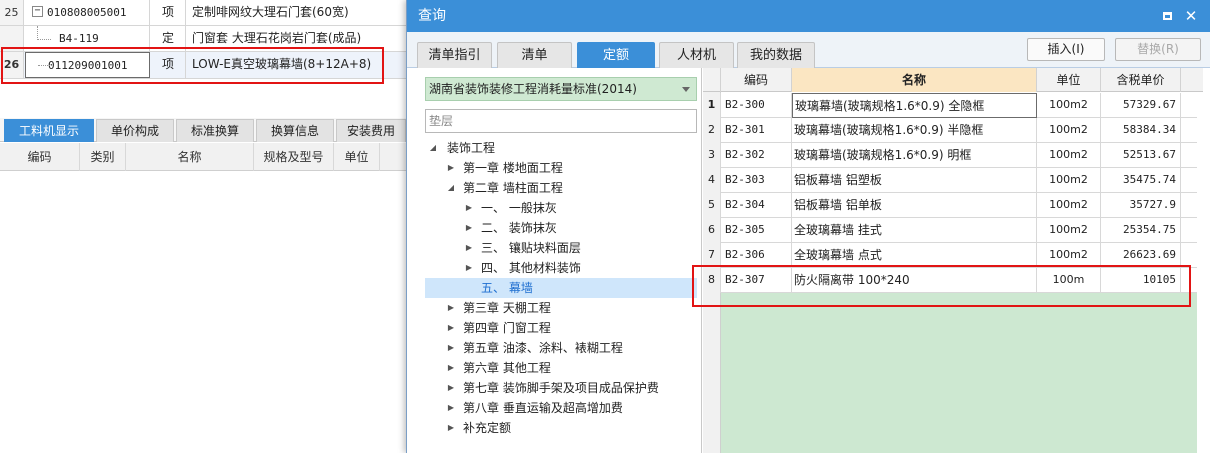 The height and width of the screenshot is (453, 1210). I want to click on col-spec: 规格及型号, so click(294, 157).